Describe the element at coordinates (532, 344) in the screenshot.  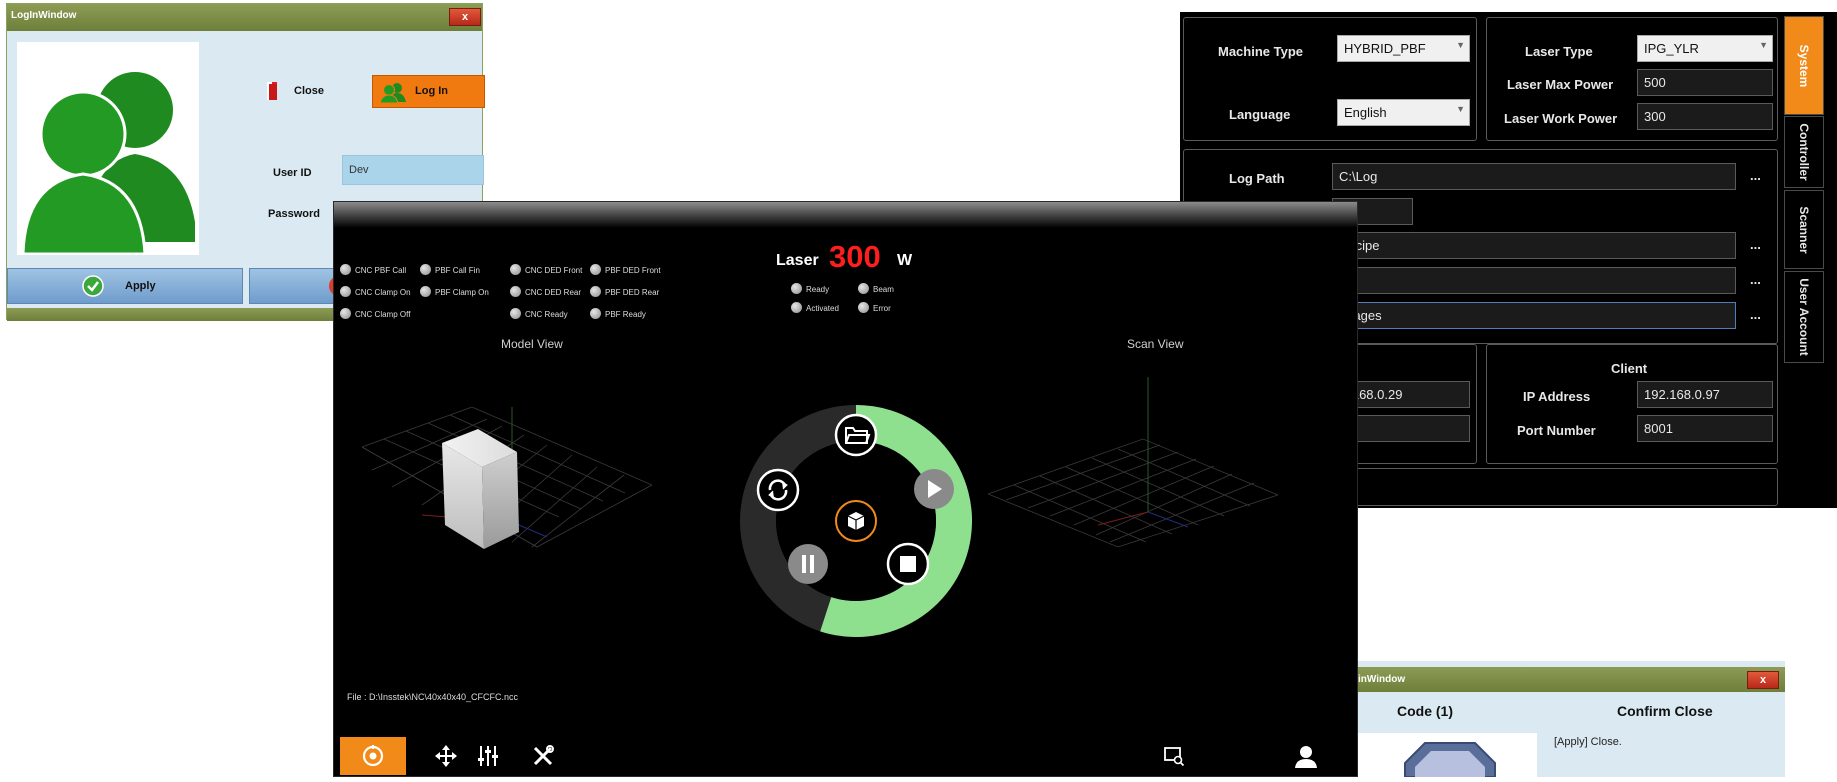
I see `model-view-label: Model View` at that location.